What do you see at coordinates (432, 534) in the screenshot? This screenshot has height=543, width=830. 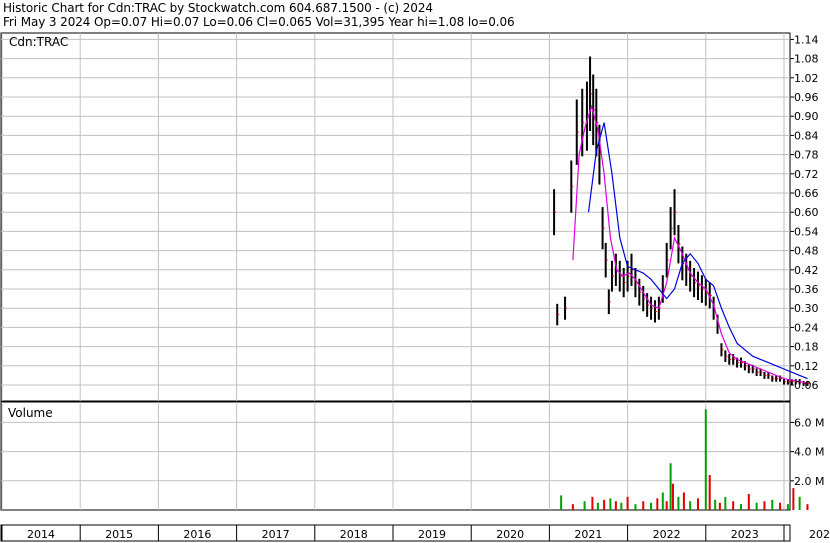 I see `x-tick-label: 2019` at bounding box center [432, 534].